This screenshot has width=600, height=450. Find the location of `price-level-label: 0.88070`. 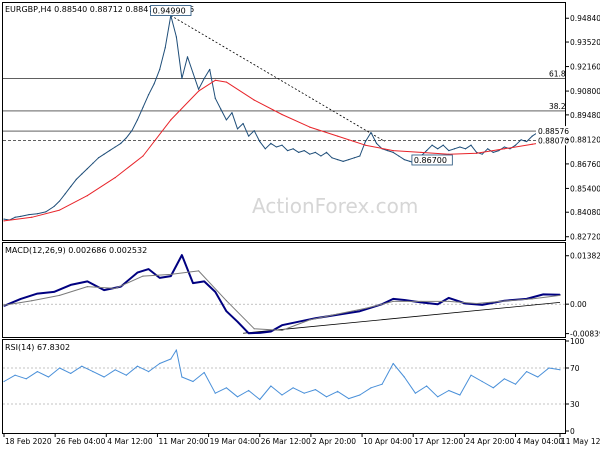

price-level-label: 0.88070 is located at coordinates (553, 140).